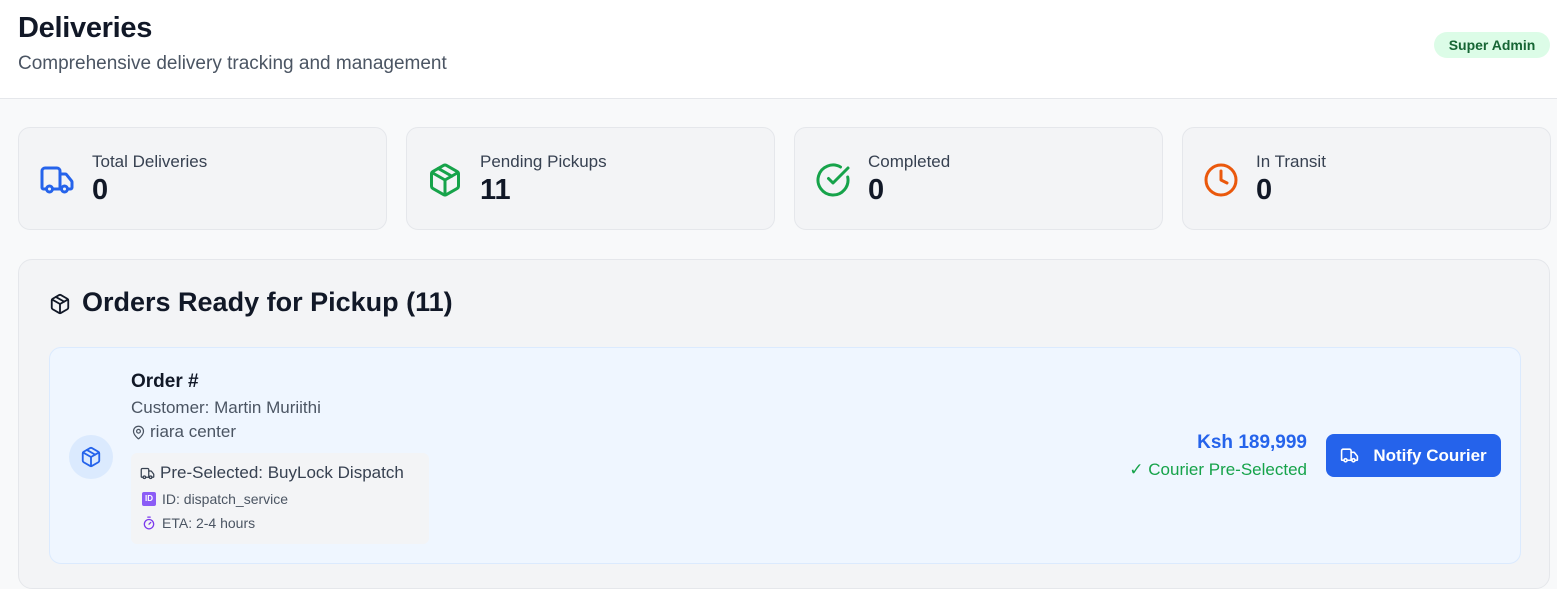 The width and height of the screenshot is (1557, 589). I want to click on stat-label: In Transit, so click(1291, 161).